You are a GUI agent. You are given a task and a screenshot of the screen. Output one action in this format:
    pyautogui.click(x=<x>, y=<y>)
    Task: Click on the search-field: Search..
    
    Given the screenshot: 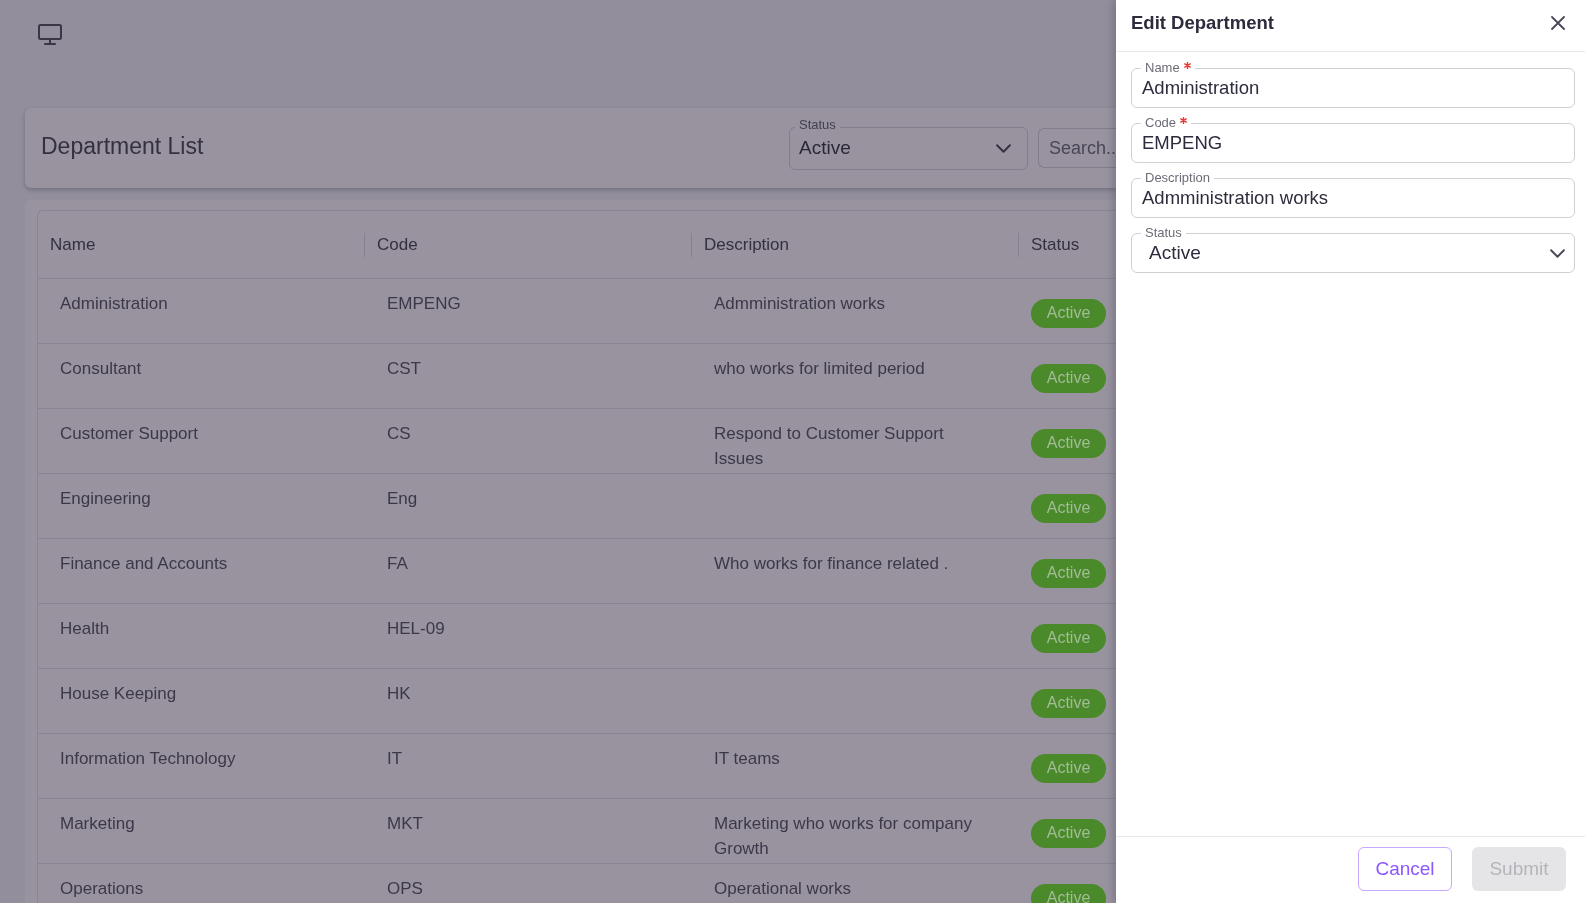 What is the action you would take?
    pyautogui.click(x=1077, y=148)
    